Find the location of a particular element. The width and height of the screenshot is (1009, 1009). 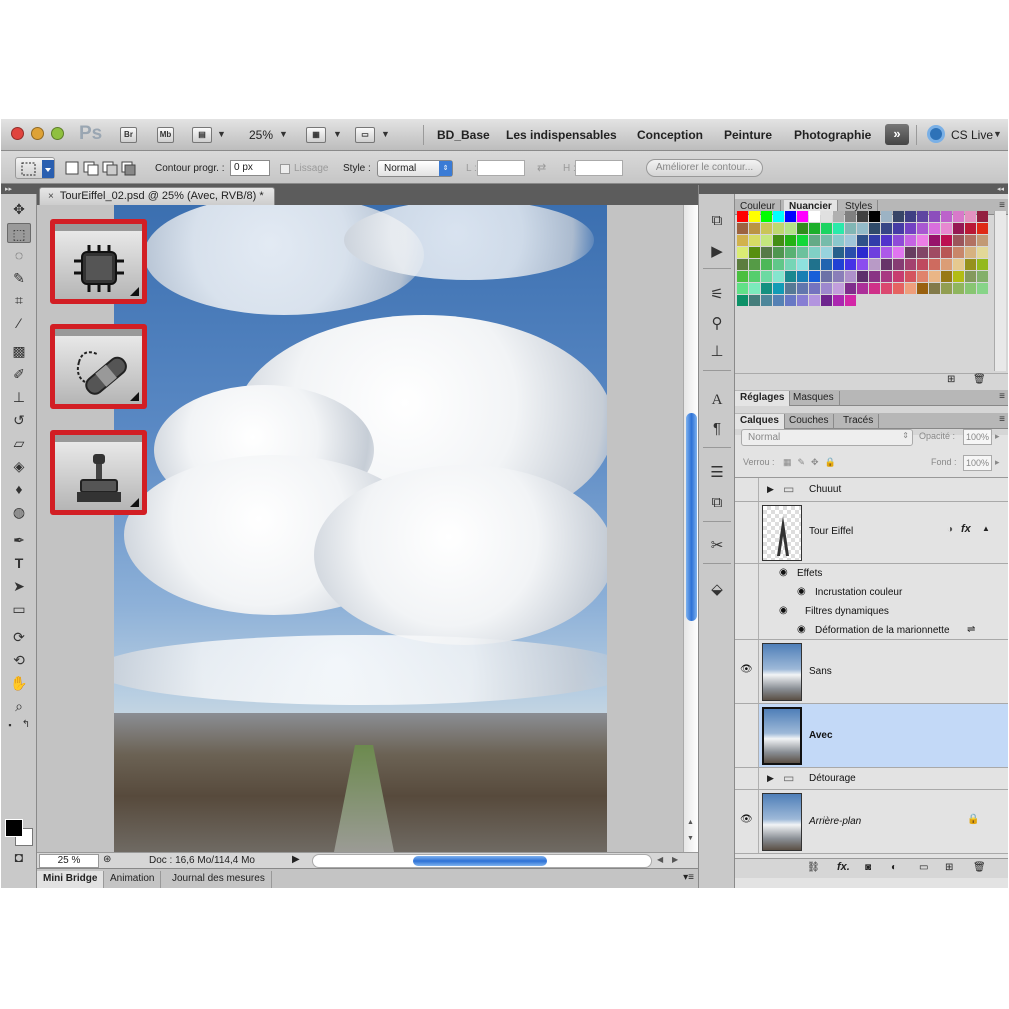

type-tool-icon: T is located at coordinates (19, 563).